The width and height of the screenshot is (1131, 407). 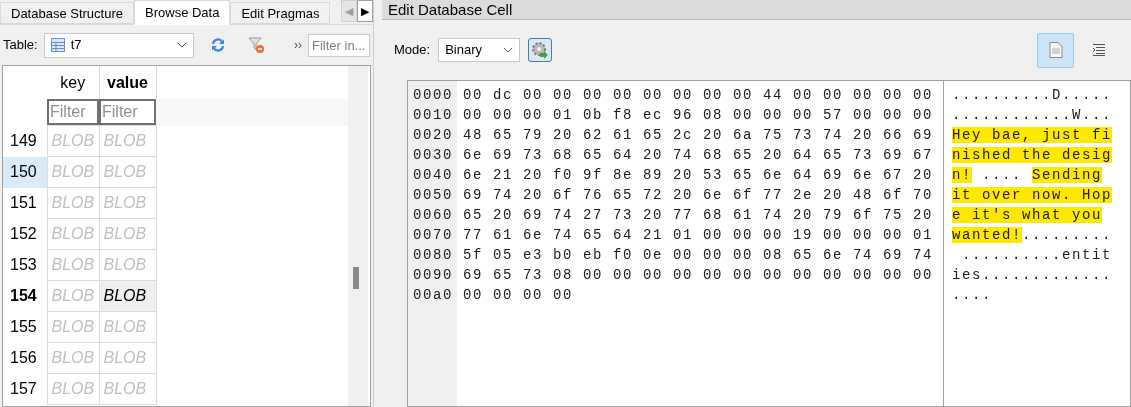 What do you see at coordinates (365, 11) in the screenshot?
I see `scroll-right-button: ▶` at bounding box center [365, 11].